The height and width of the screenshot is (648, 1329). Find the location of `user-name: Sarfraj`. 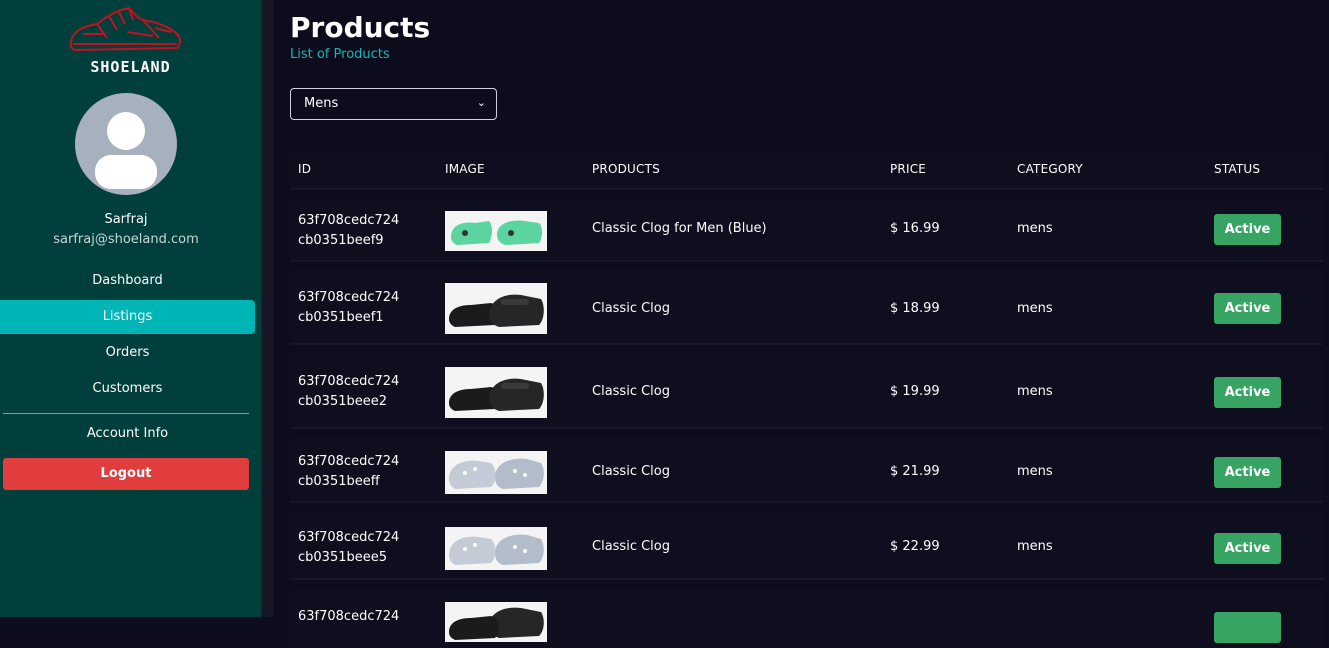

user-name: Sarfraj is located at coordinates (126, 219).